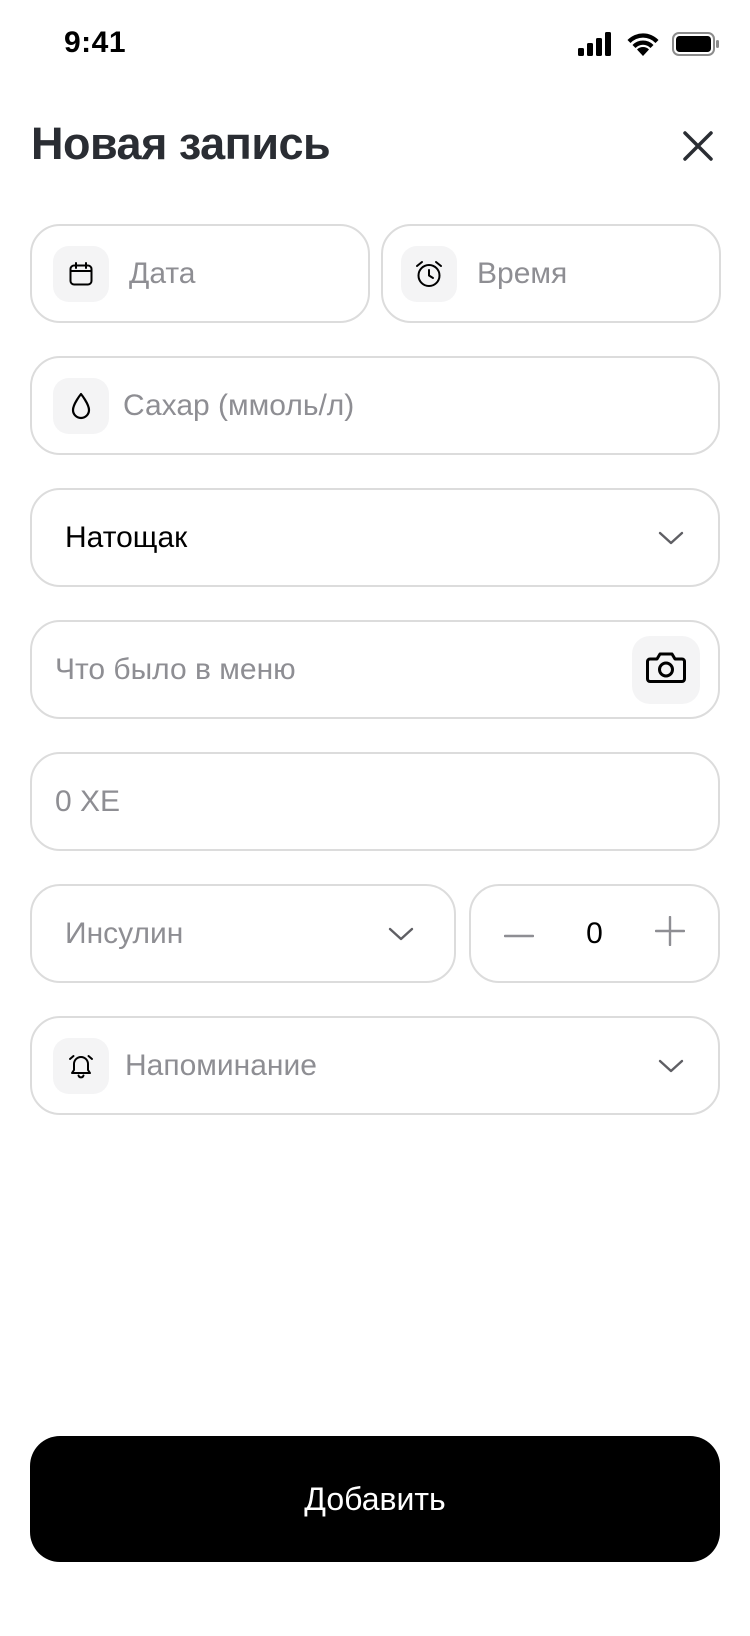 The image size is (750, 1636). I want to click on status-icons, so click(649, 46).